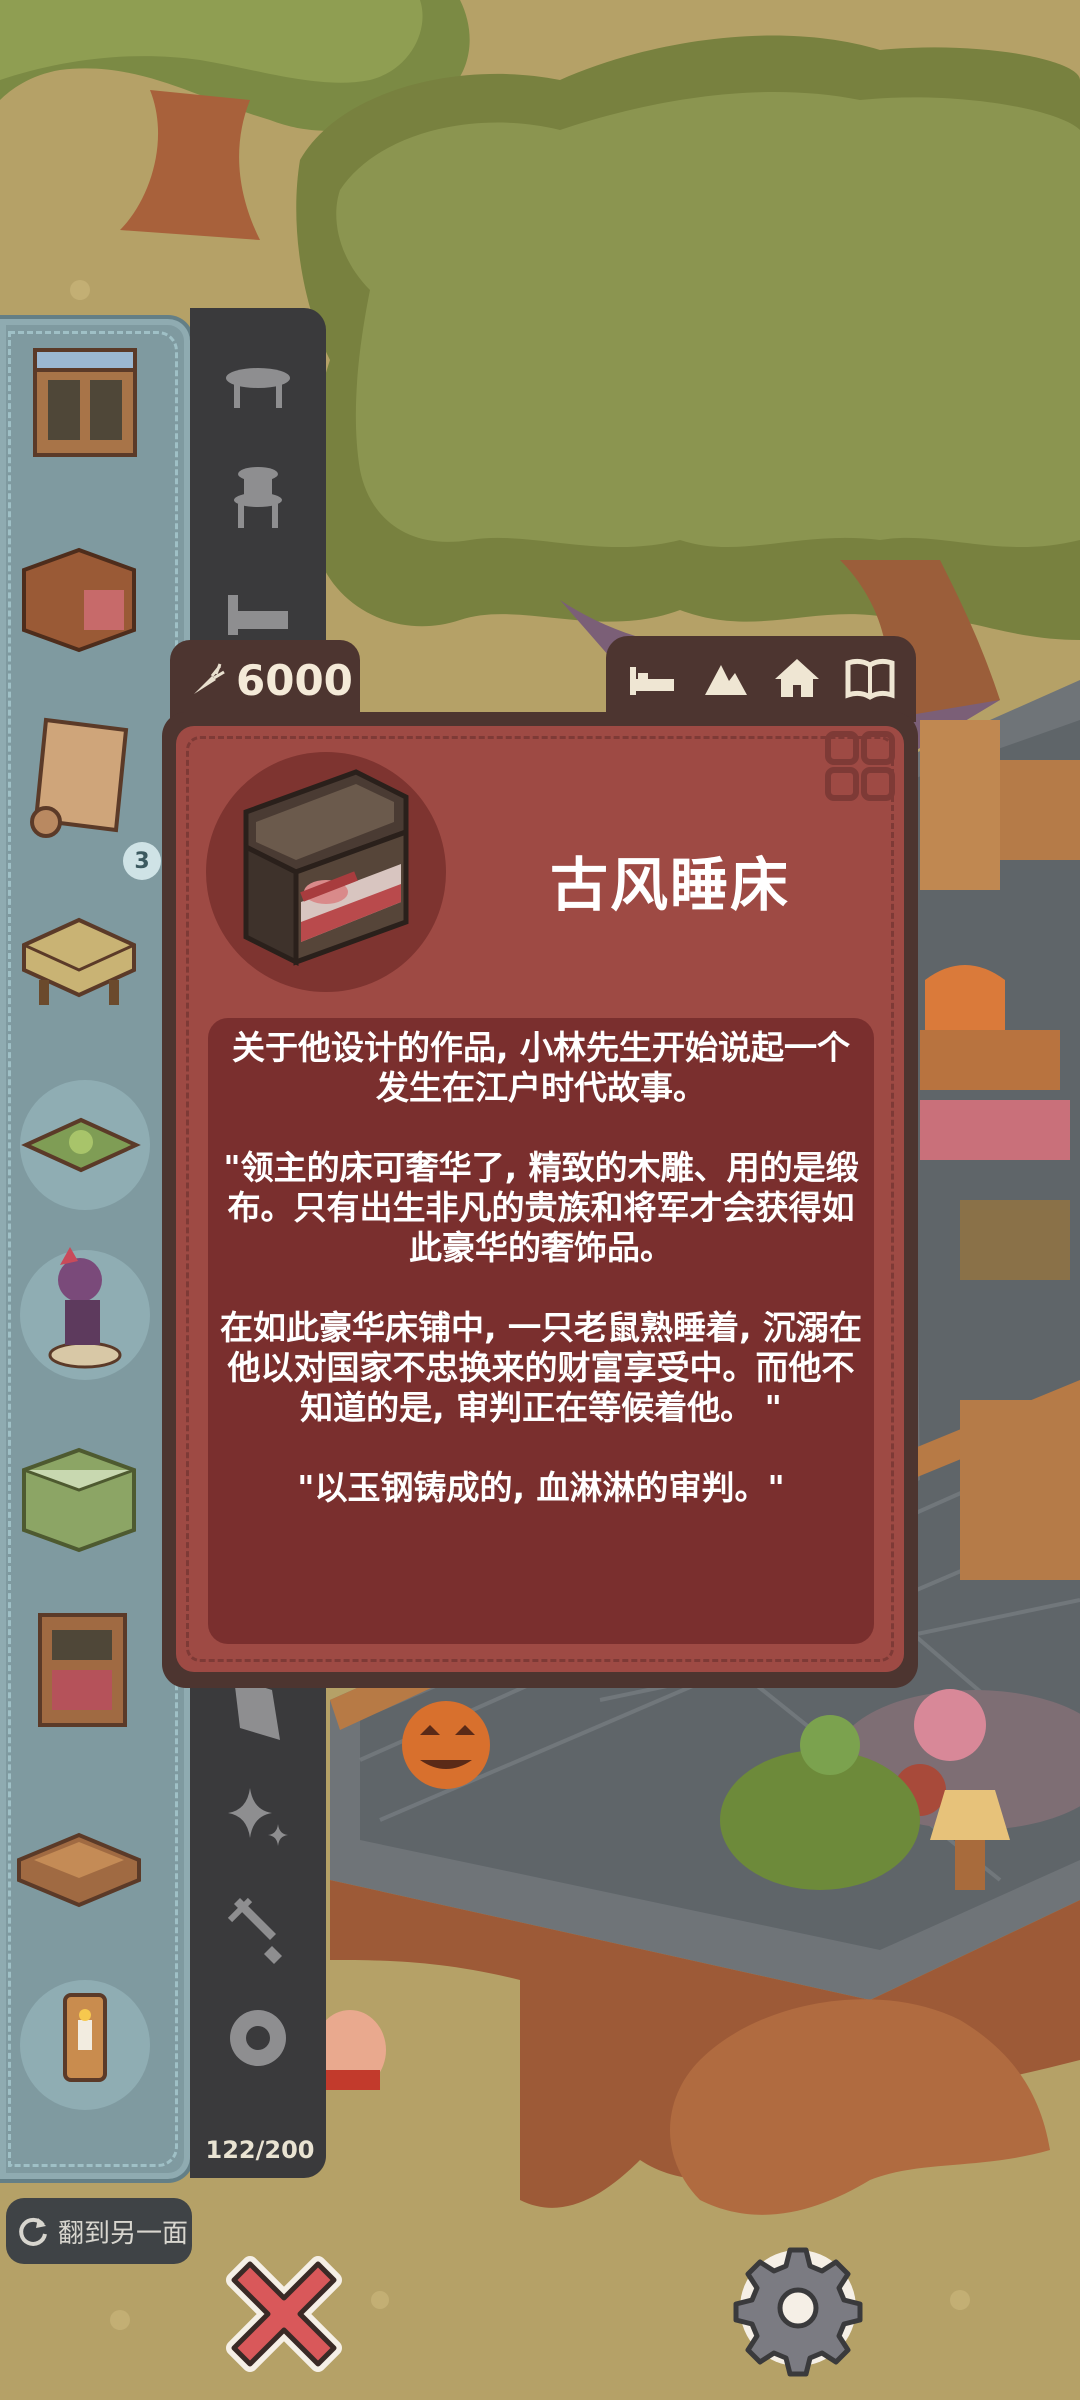  I want to click on inventory-item-cushion, so click(79, 962).